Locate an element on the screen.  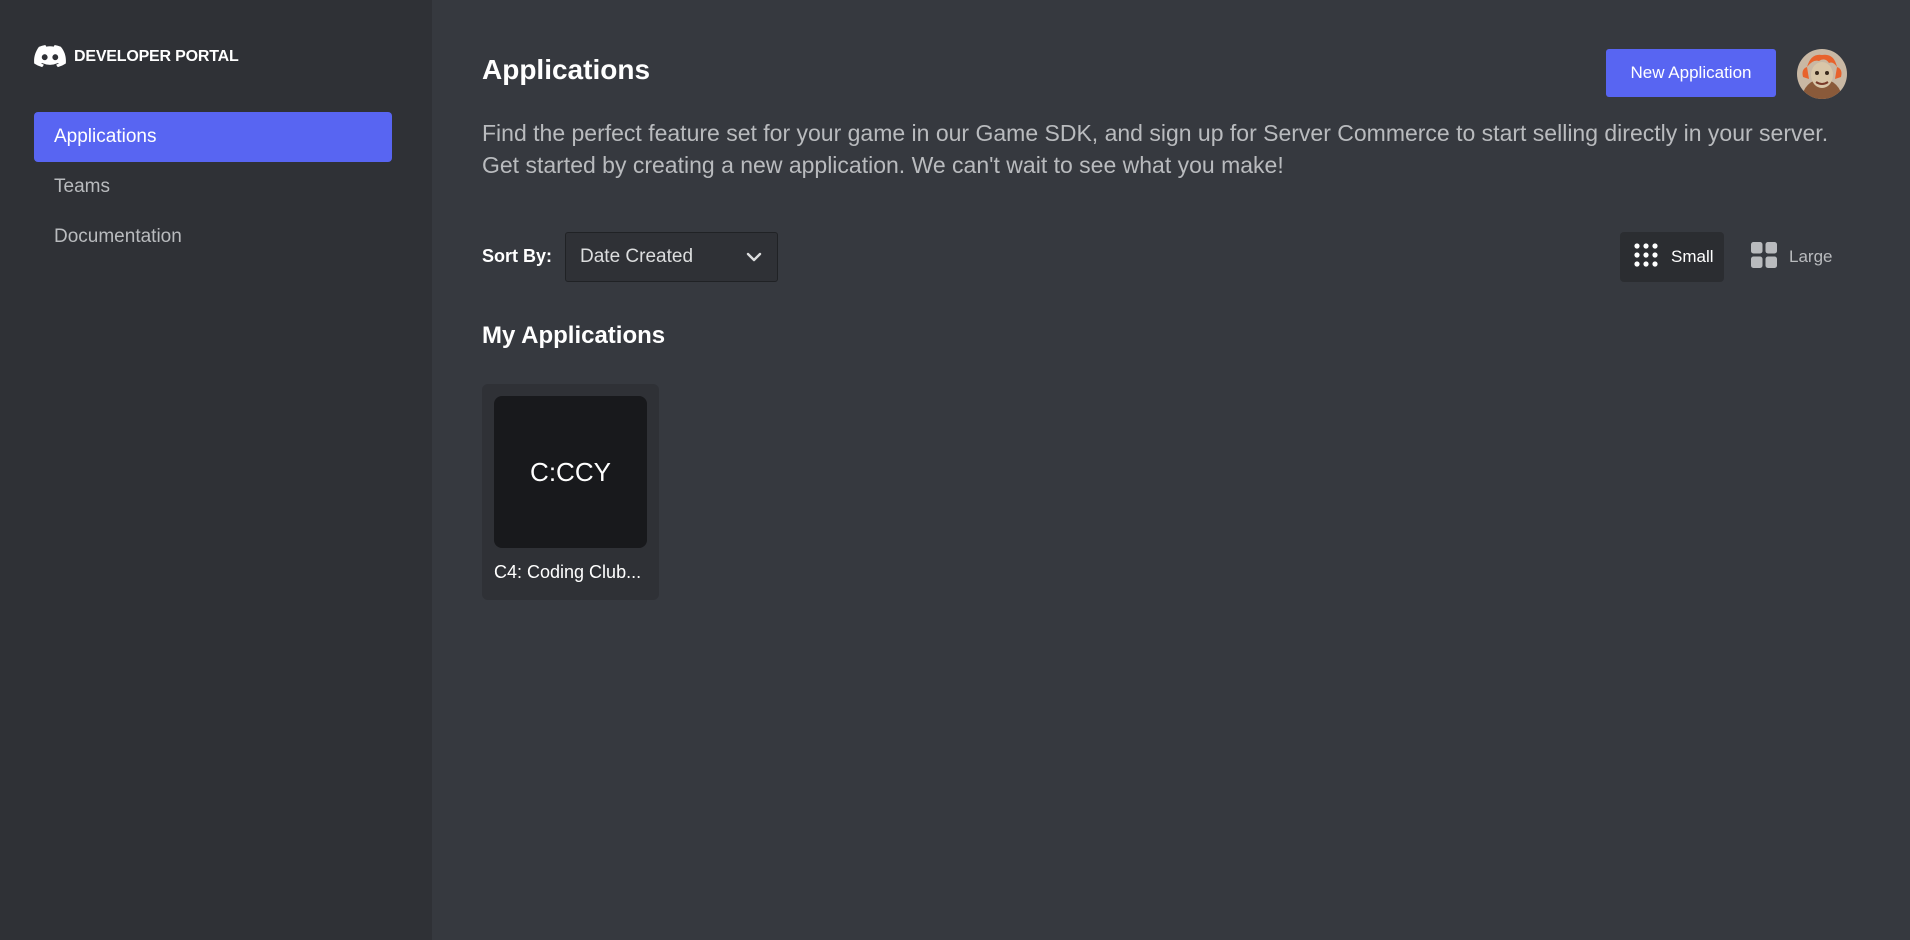
sidebar-nav: Applications Teams Documentation is located at coordinates (213, 187).